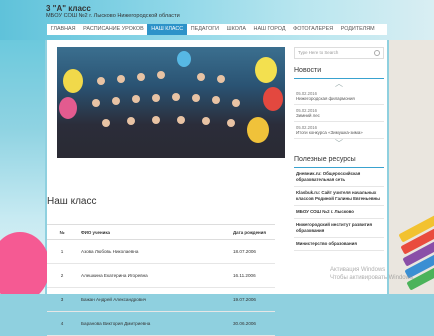 This screenshot has width=434, height=336. I want to click on column-header-birthdate: Дата рождения, so click(249, 232).